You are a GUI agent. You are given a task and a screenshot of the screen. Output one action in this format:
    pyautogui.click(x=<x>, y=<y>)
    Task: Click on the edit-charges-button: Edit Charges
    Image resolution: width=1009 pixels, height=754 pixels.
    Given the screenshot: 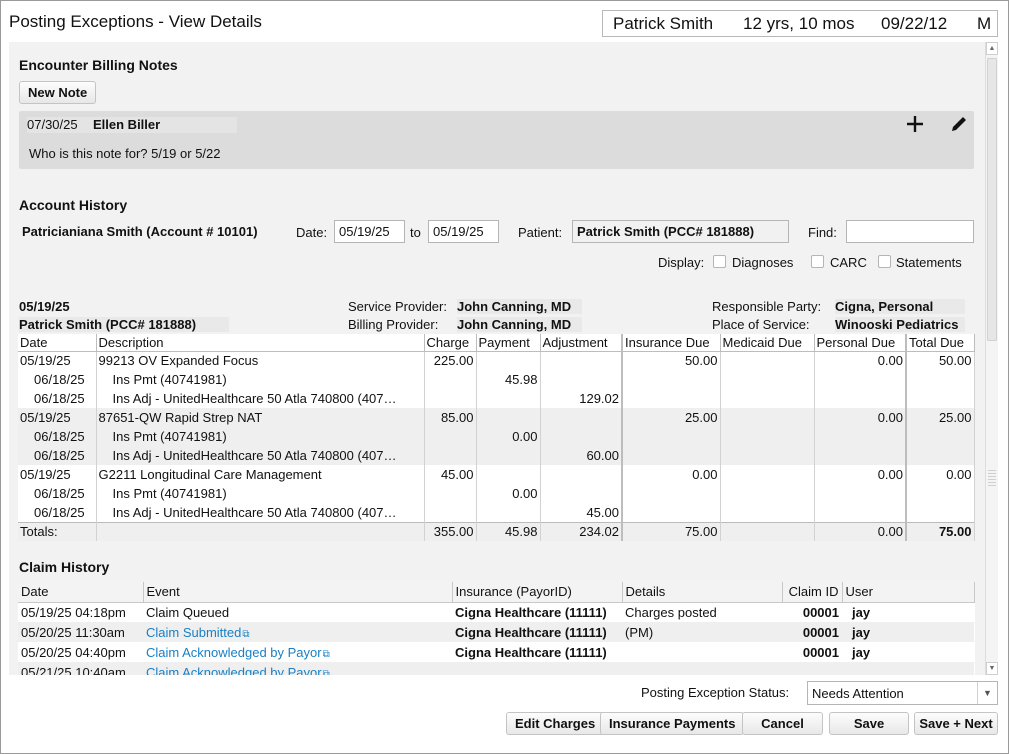 What is the action you would take?
    pyautogui.click(x=555, y=723)
    